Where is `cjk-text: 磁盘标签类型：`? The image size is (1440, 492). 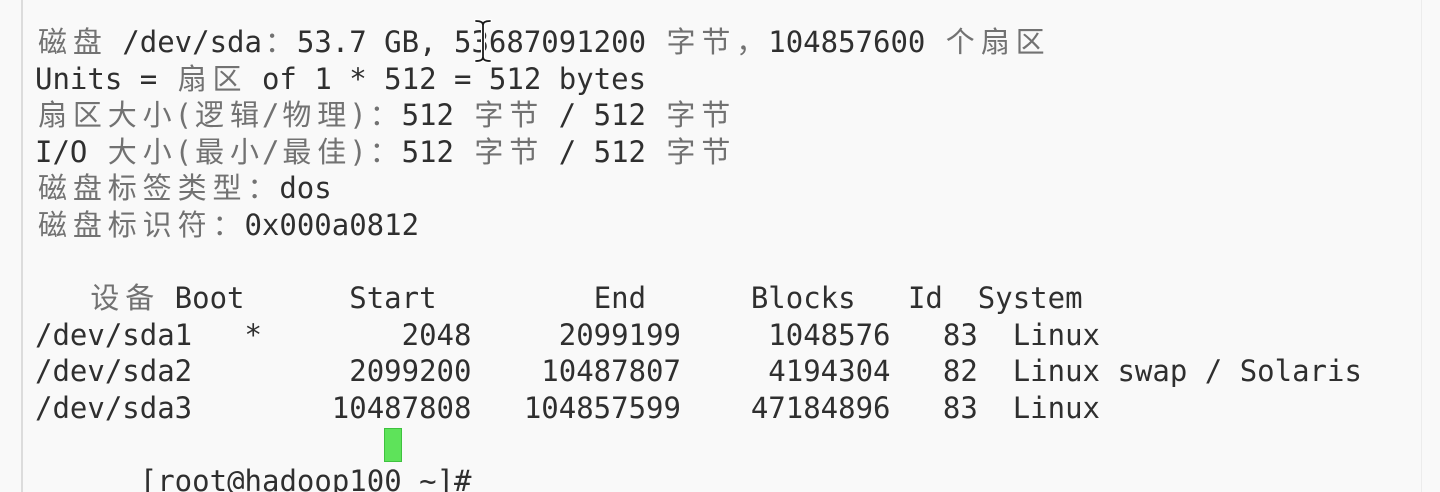 cjk-text: 磁盘标签类型： is located at coordinates (157, 188).